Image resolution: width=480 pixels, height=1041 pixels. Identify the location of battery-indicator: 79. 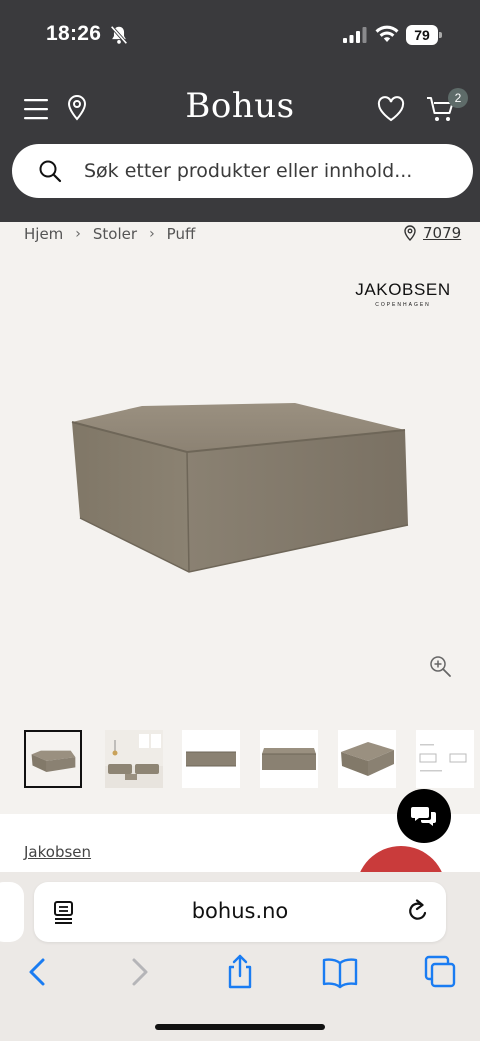
(424, 35).